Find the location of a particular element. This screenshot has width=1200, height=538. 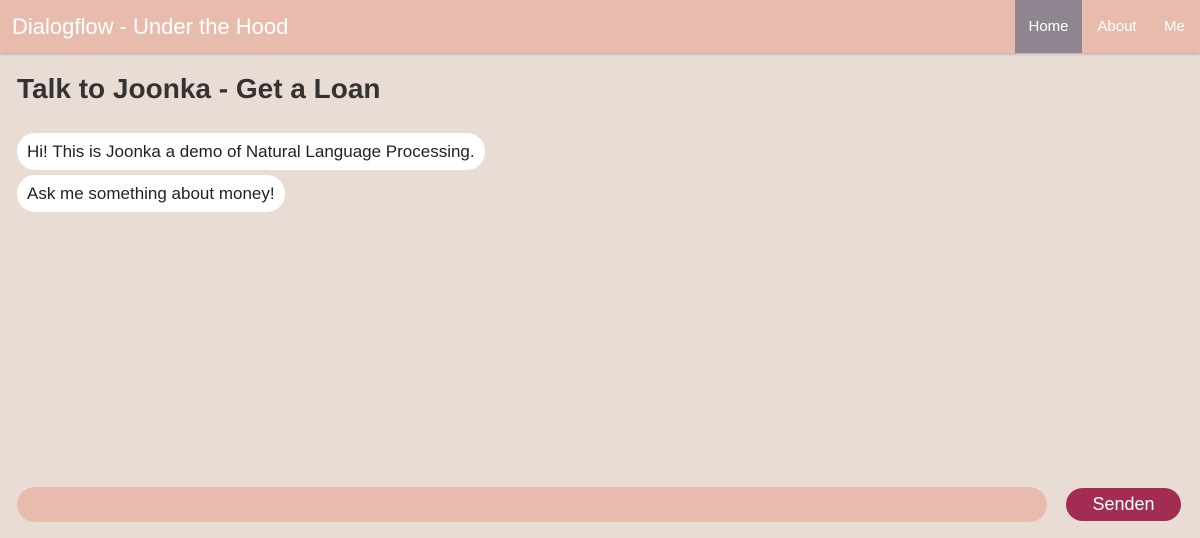

page-title: Talk to Joonka - Get a Loan is located at coordinates (199, 88).